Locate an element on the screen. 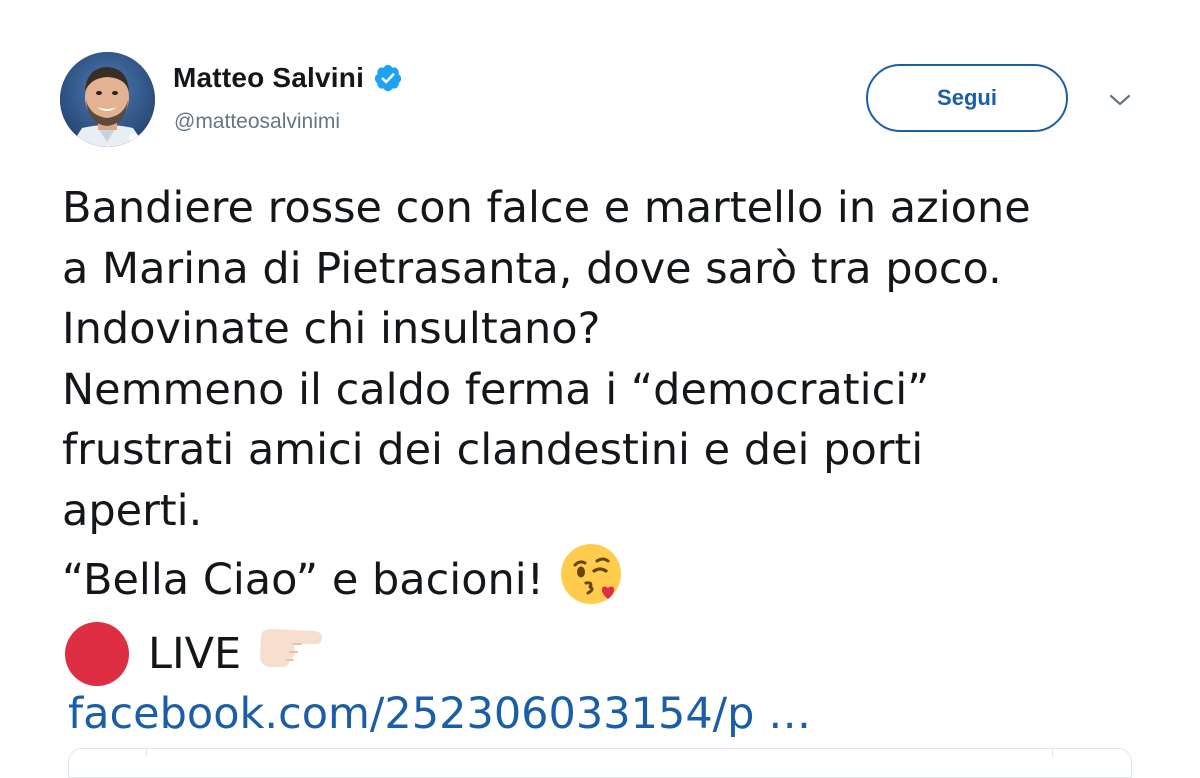 The width and height of the screenshot is (1200, 778). tweet-text-line: aperti. is located at coordinates (132, 510).